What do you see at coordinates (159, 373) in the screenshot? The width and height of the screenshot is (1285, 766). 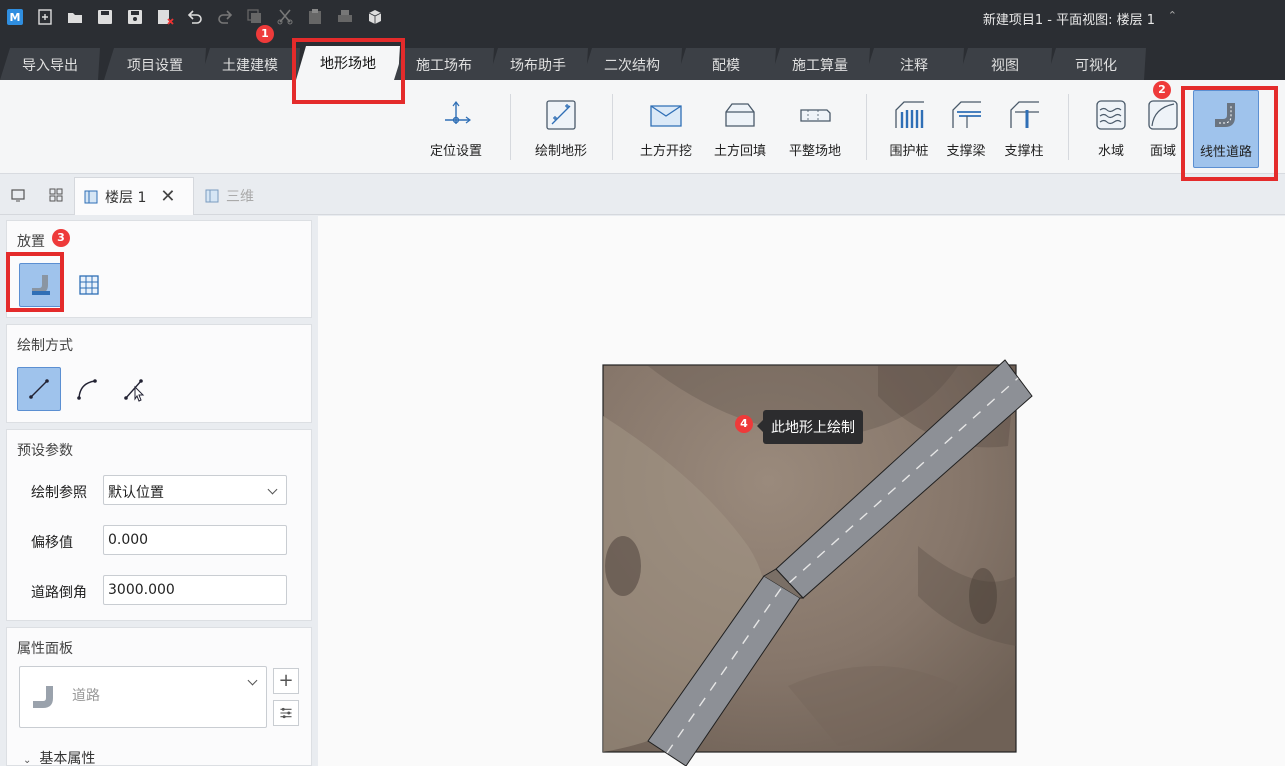 I see `draw-mode-section: 绘制方式` at bounding box center [159, 373].